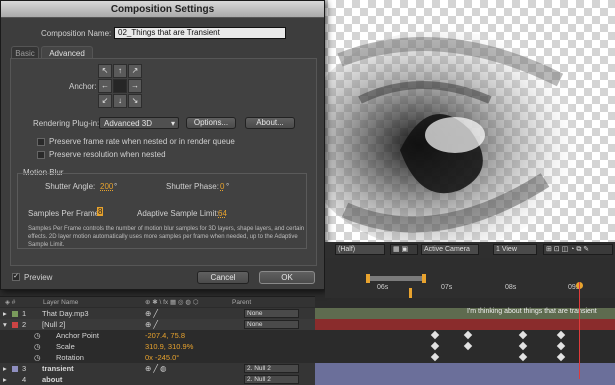  What do you see at coordinates (70, 186) in the screenshot?
I see `shutter-angle-label: Shutter Angle:` at bounding box center [70, 186].